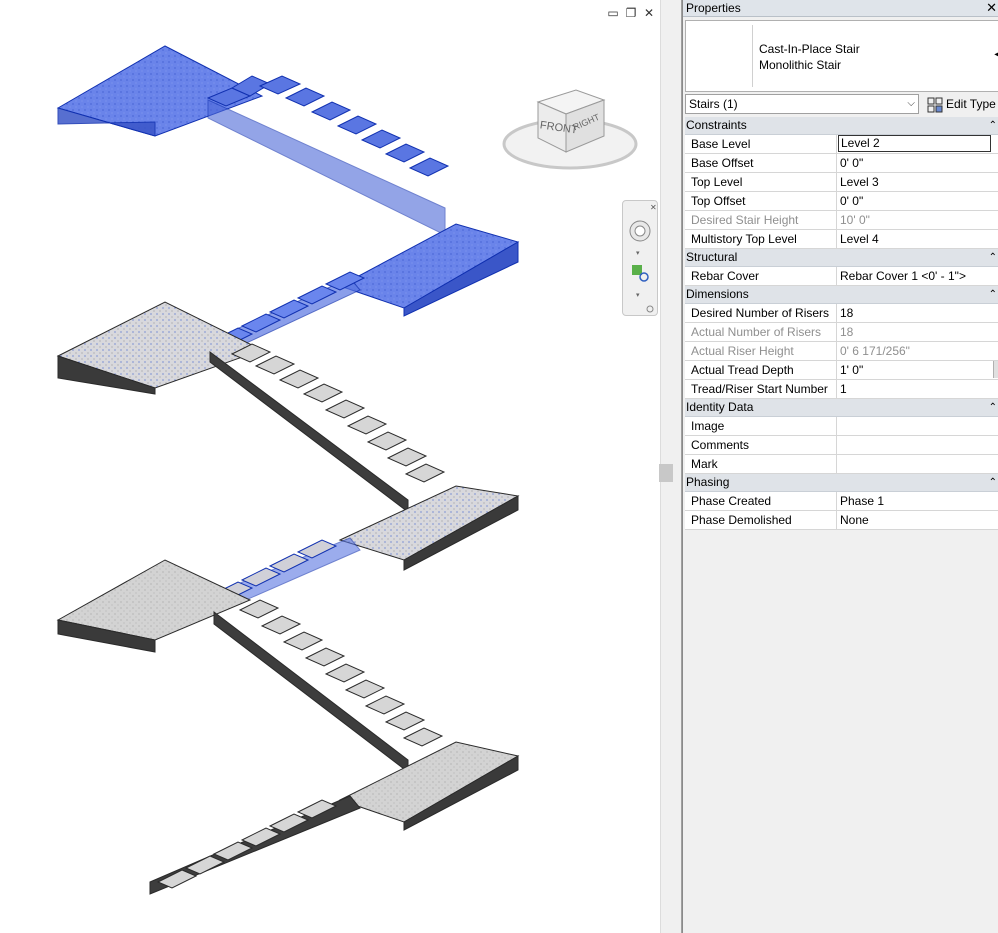 The height and width of the screenshot is (933, 998). Describe the element at coordinates (713, 8) in the screenshot. I see `properties-title: Properties` at that location.